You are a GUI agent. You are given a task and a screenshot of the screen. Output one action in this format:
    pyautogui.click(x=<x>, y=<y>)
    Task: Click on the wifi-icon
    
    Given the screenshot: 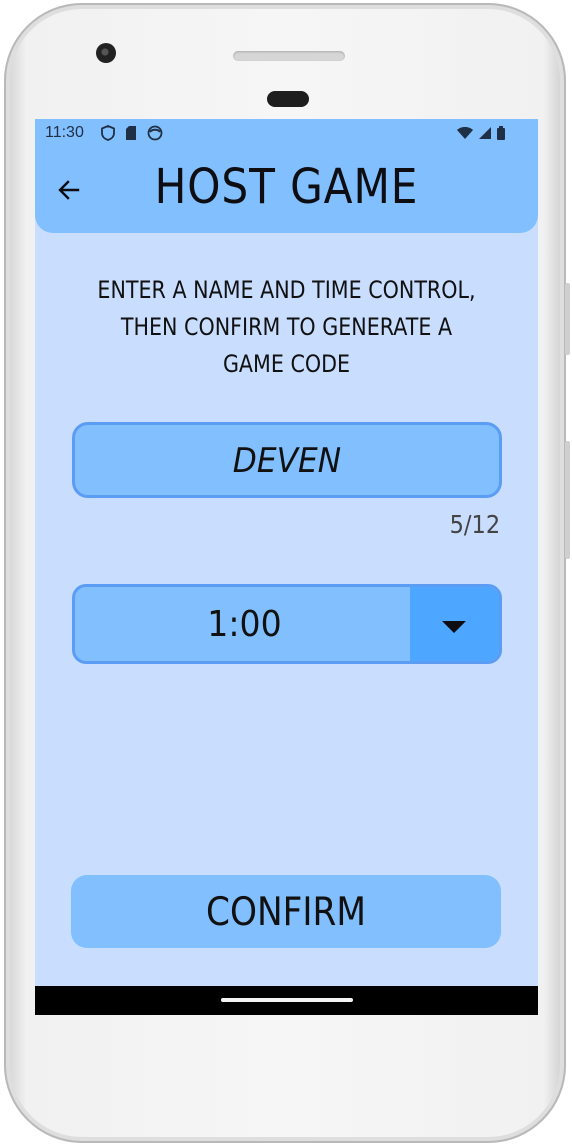 What is the action you would take?
    pyautogui.click(x=465, y=133)
    